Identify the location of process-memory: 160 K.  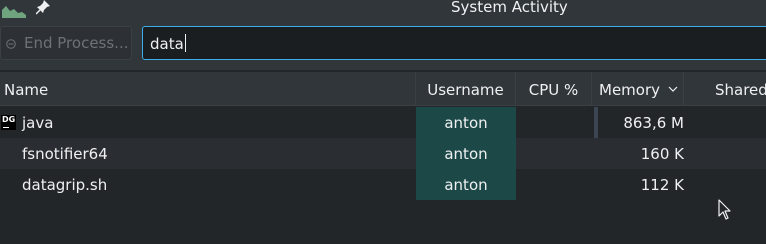
(662, 154).